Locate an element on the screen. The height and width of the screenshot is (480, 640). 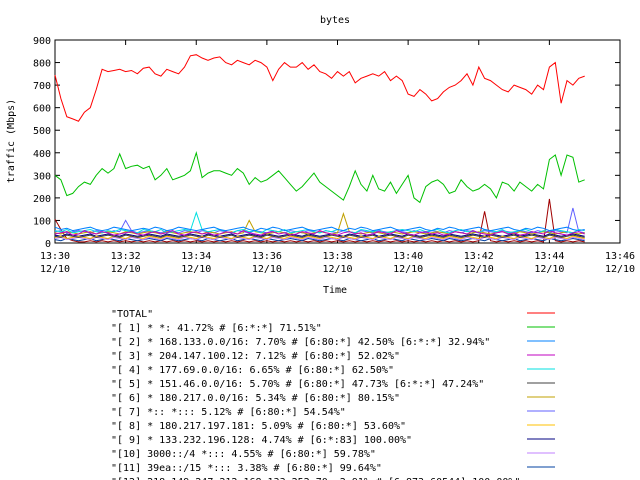
y-tick-label: 400 is located at coordinates (42, 154).